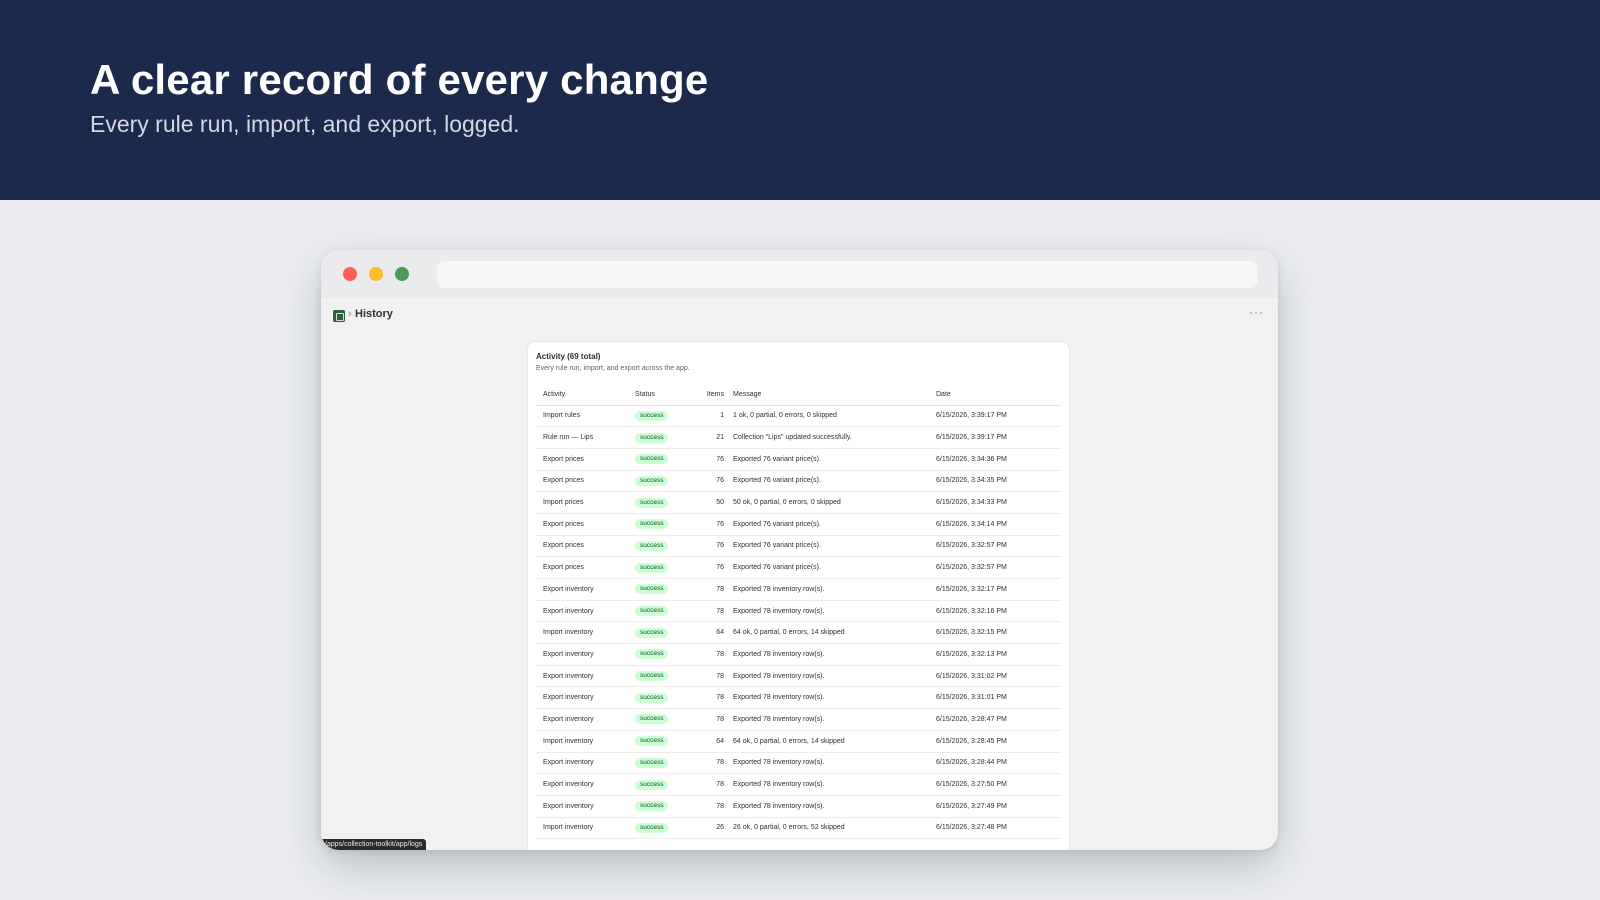 The height and width of the screenshot is (900, 1600). I want to click on close-window-button, so click(350, 274).